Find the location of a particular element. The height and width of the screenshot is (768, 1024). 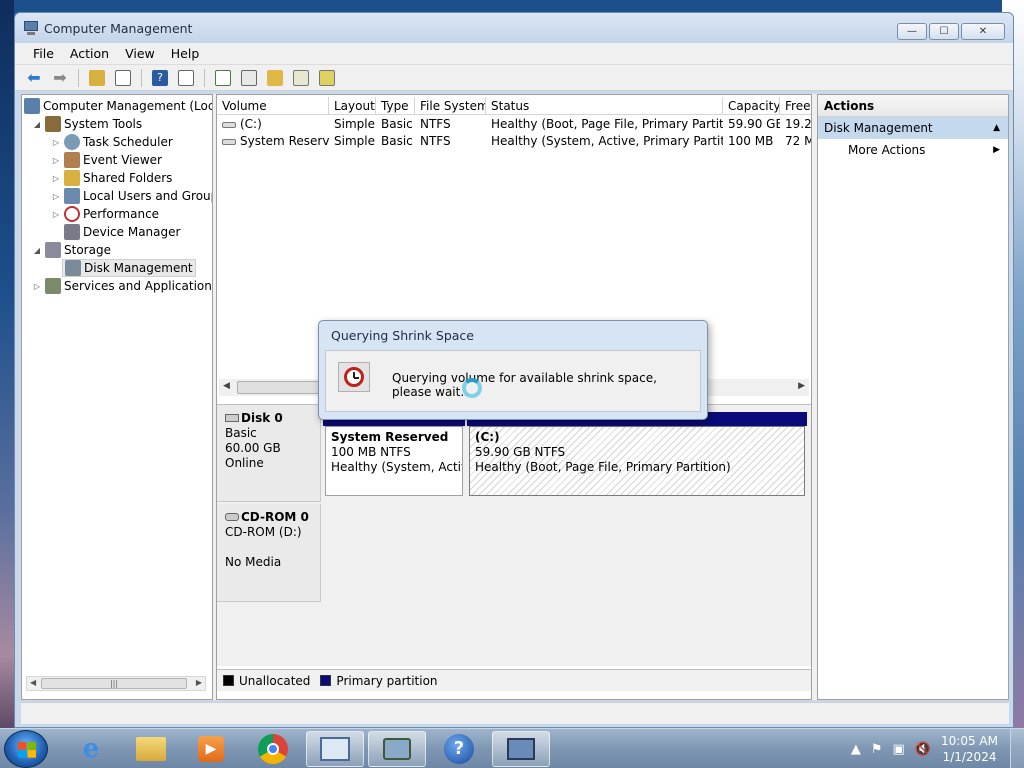

settings-button is located at coordinates (327, 78).